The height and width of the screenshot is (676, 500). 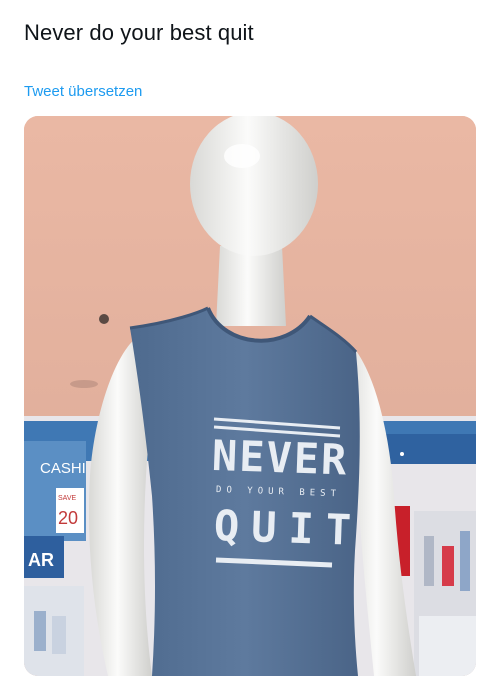 I want to click on ceiling-light, so click(x=84, y=384).